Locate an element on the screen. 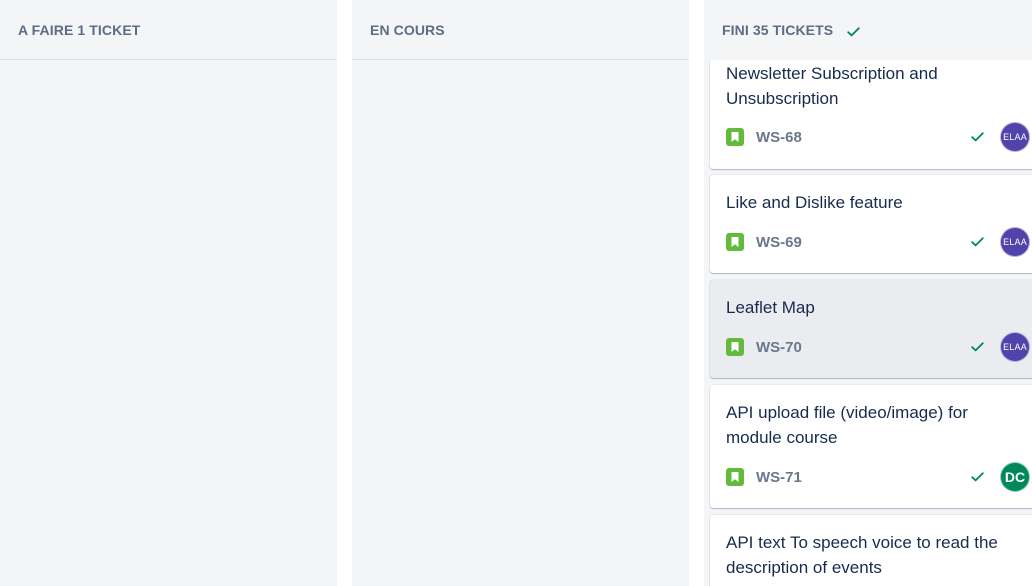 The image size is (1032, 586). card-title: Like and Dislike feature is located at coordinates (814, 202).